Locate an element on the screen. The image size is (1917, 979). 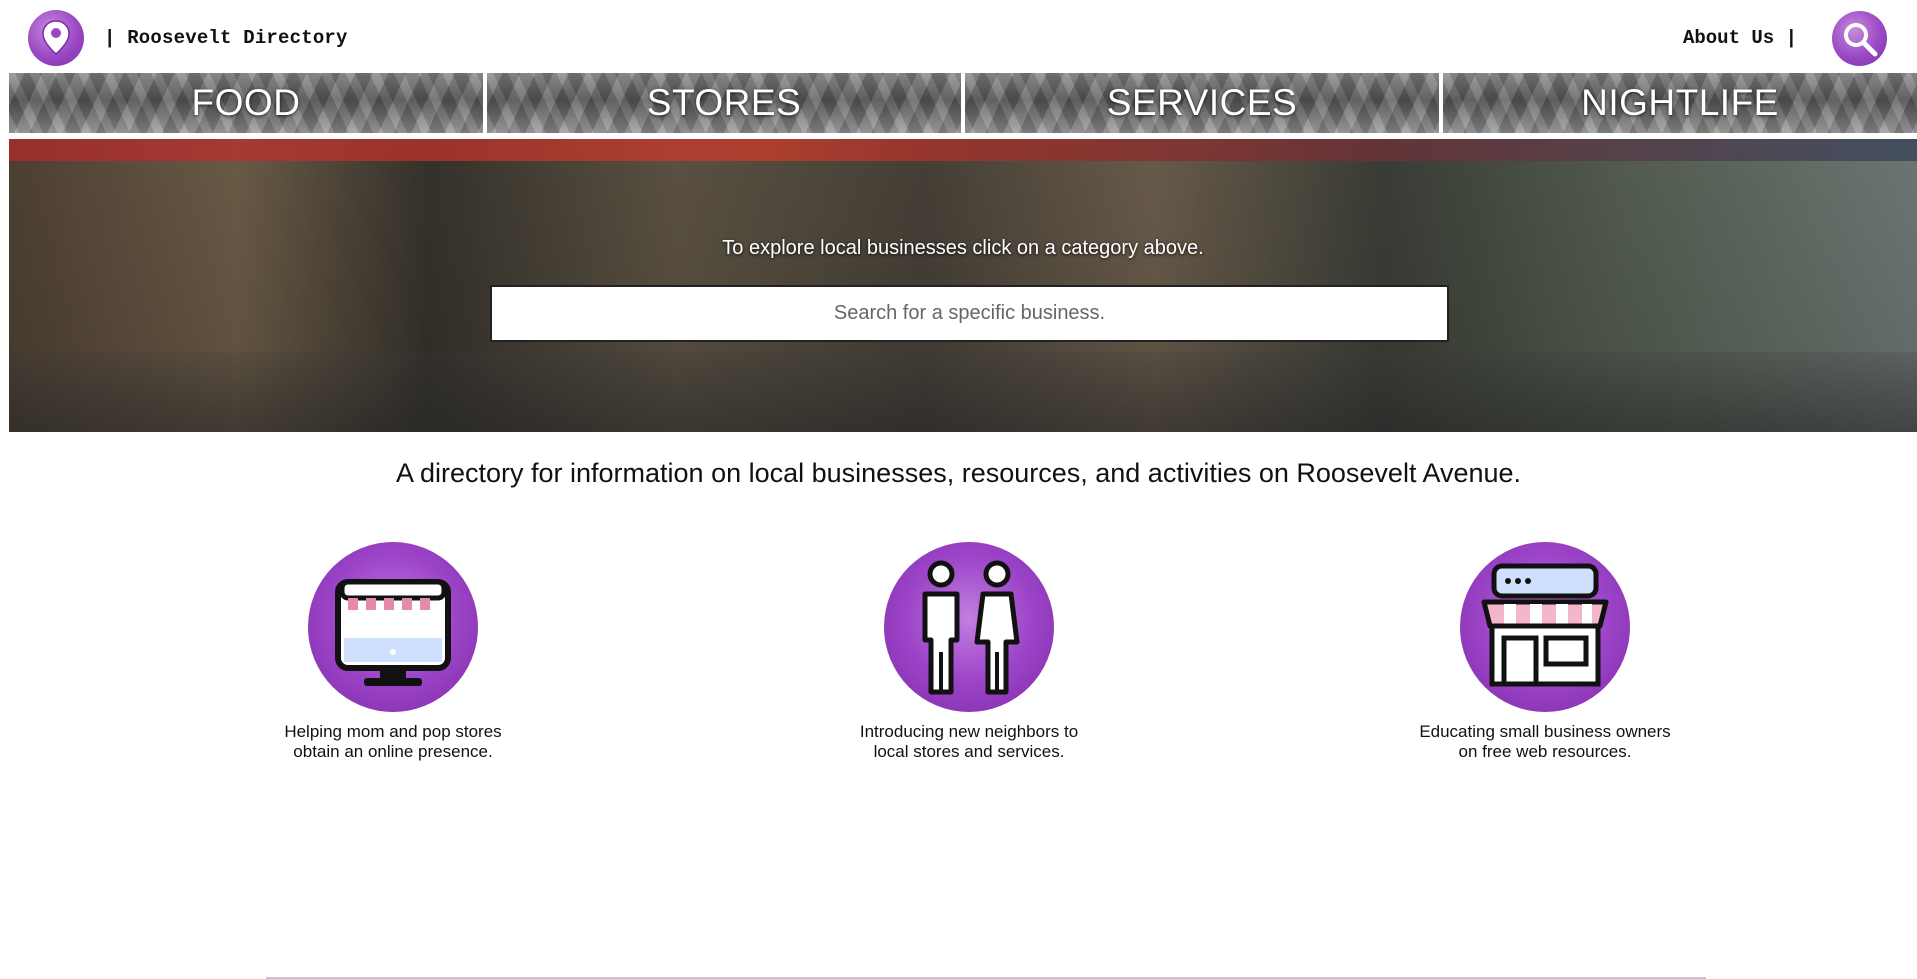
category-food: FOOD is located at coordinates (246, 103).